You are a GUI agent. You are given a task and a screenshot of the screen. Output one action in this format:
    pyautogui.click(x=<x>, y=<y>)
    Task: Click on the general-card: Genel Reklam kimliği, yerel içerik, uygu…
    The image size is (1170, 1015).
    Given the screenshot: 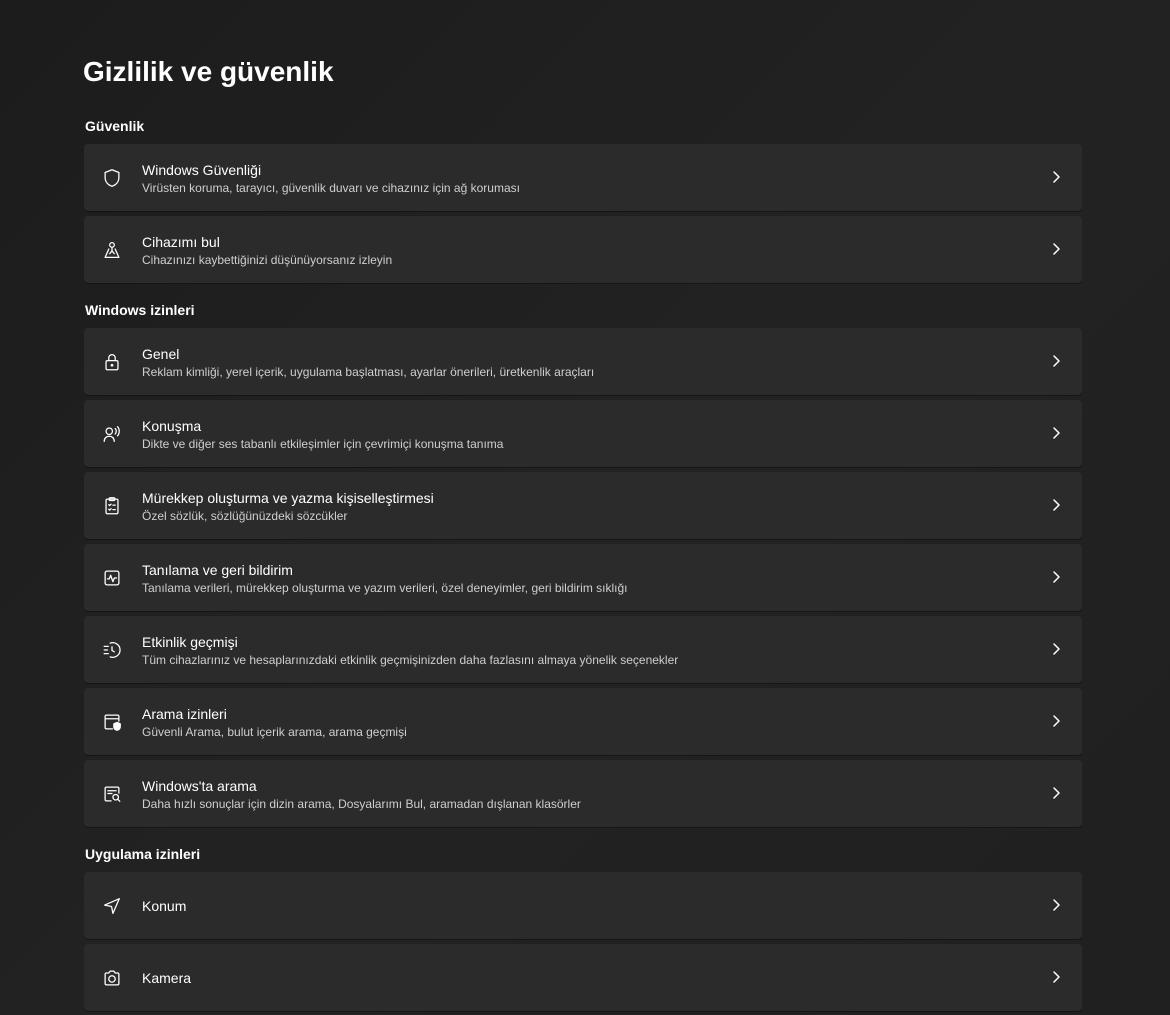 What is the action you would take?
    pyautogui.click(x=583, y=361)
    